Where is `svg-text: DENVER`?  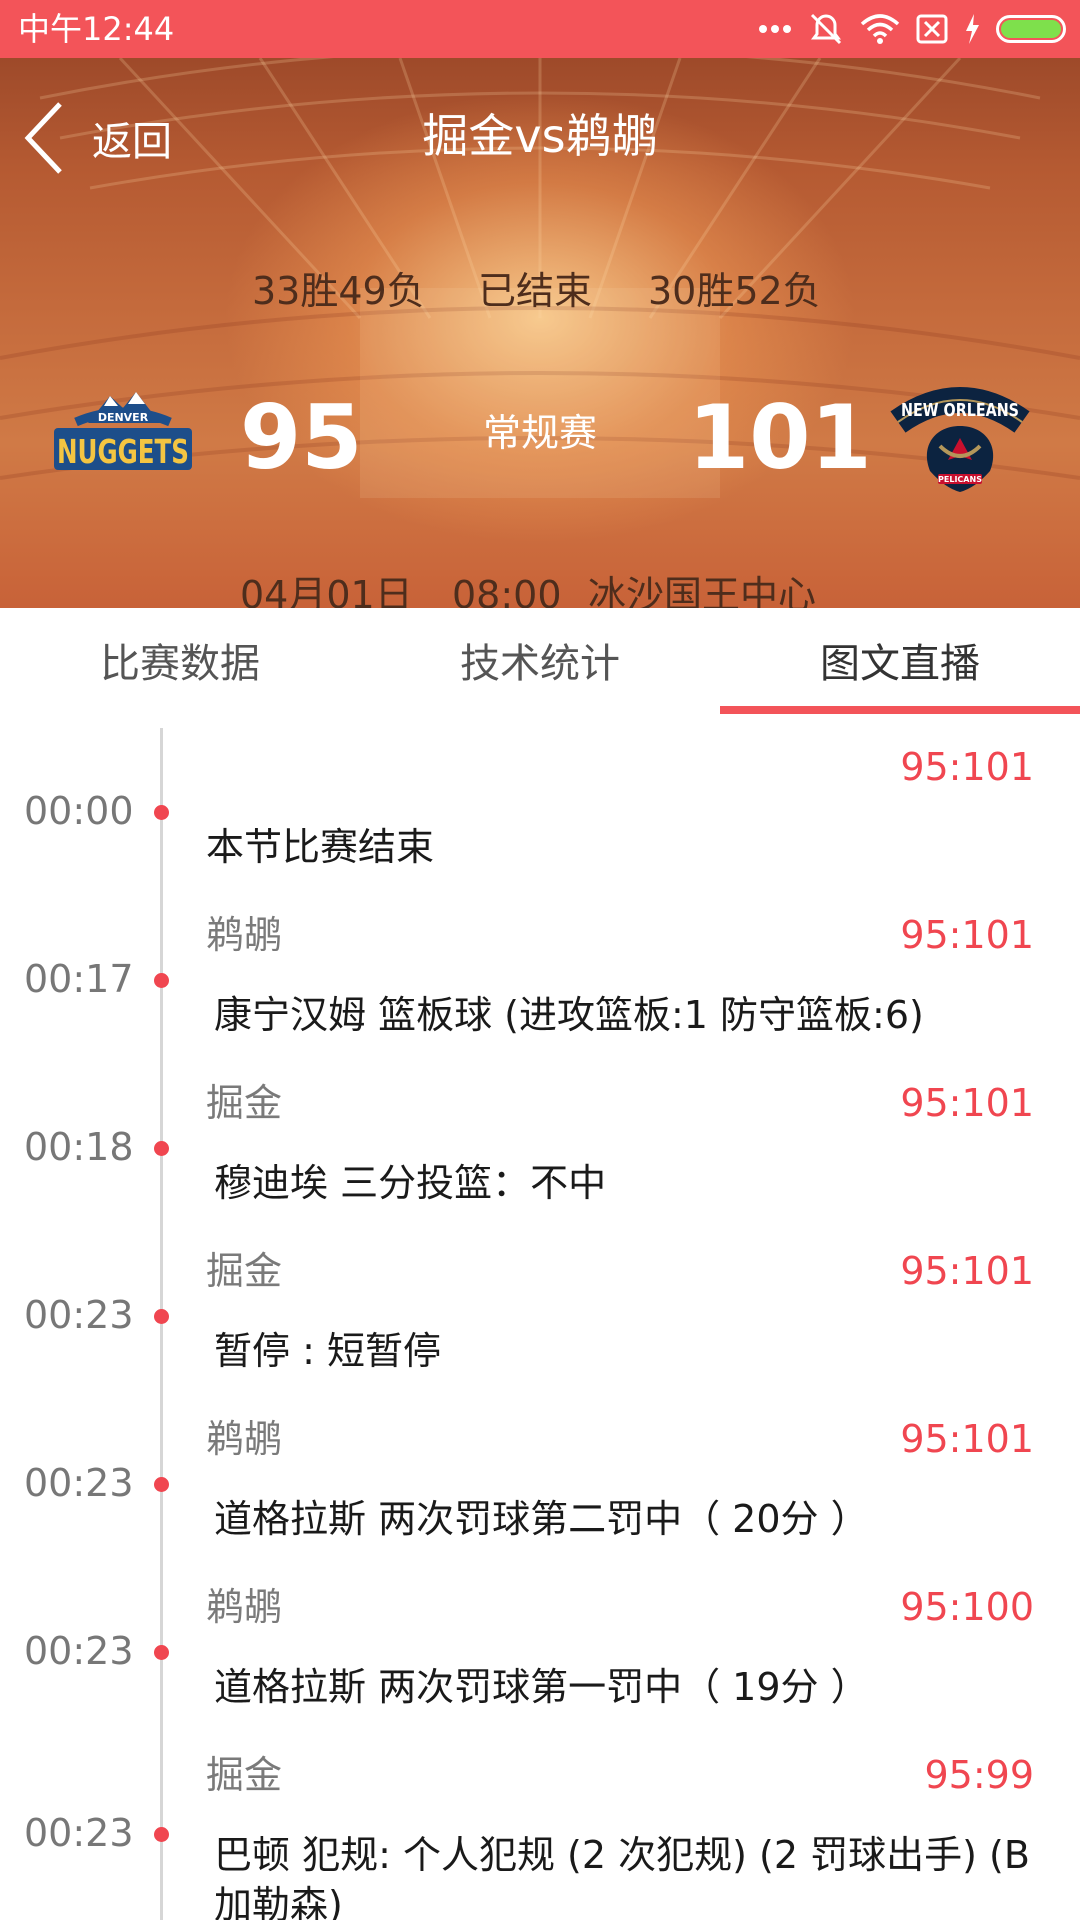 svg-text: DENVER is located at coordinates (123, 417).